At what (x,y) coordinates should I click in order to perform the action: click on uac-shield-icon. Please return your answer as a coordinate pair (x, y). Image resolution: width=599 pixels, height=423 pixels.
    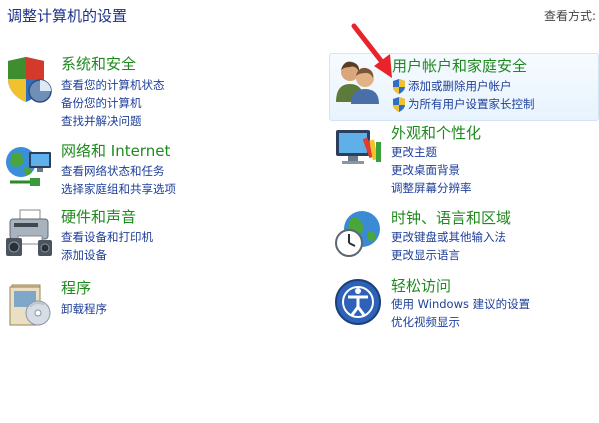
    Looking at the image, I should click on (399, 104).